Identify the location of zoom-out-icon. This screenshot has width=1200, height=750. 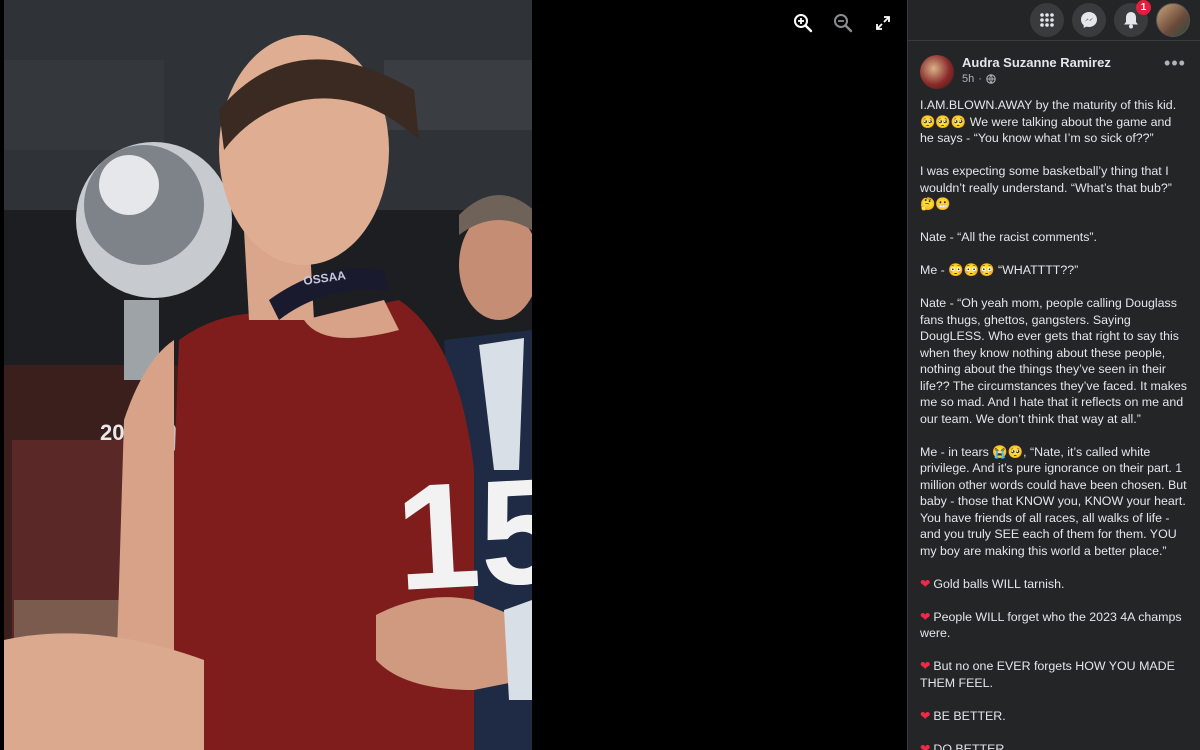
(843, 23).